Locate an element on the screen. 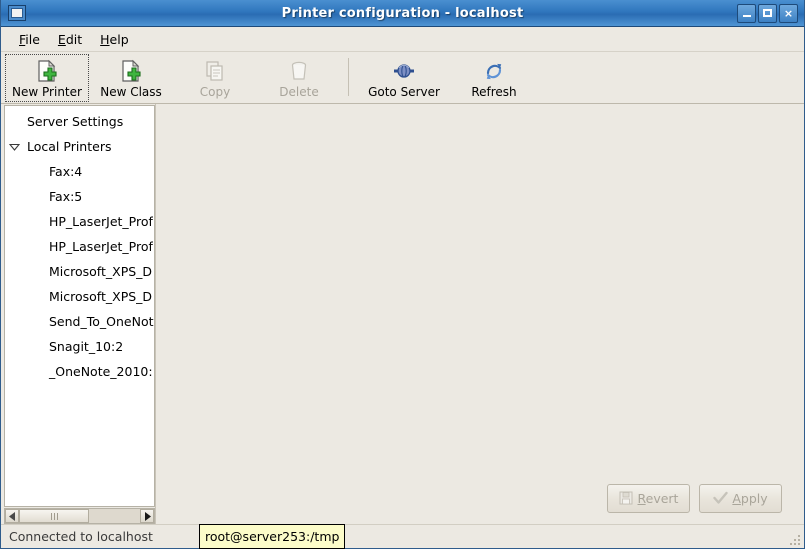  menu-help: Help is located at coordinates (114, 39).